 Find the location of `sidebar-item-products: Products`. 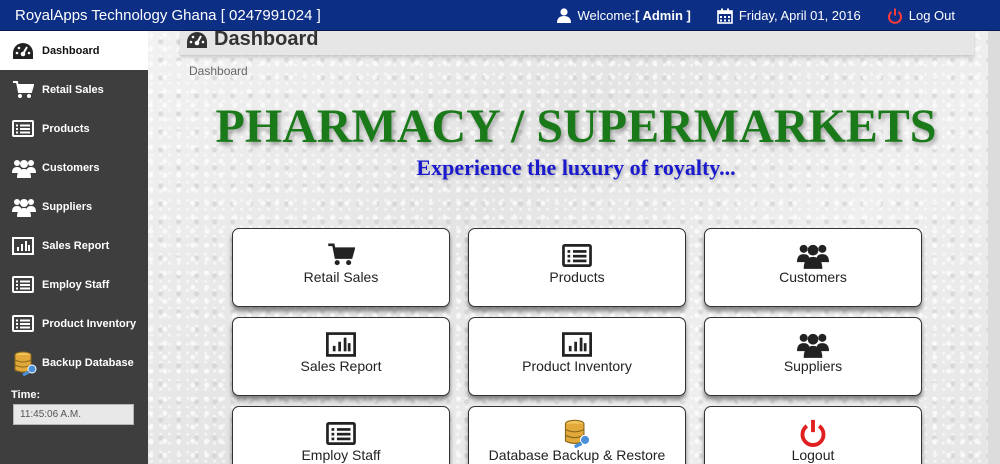

sidebar-item-products: Products is located at coordinates (74, 128).